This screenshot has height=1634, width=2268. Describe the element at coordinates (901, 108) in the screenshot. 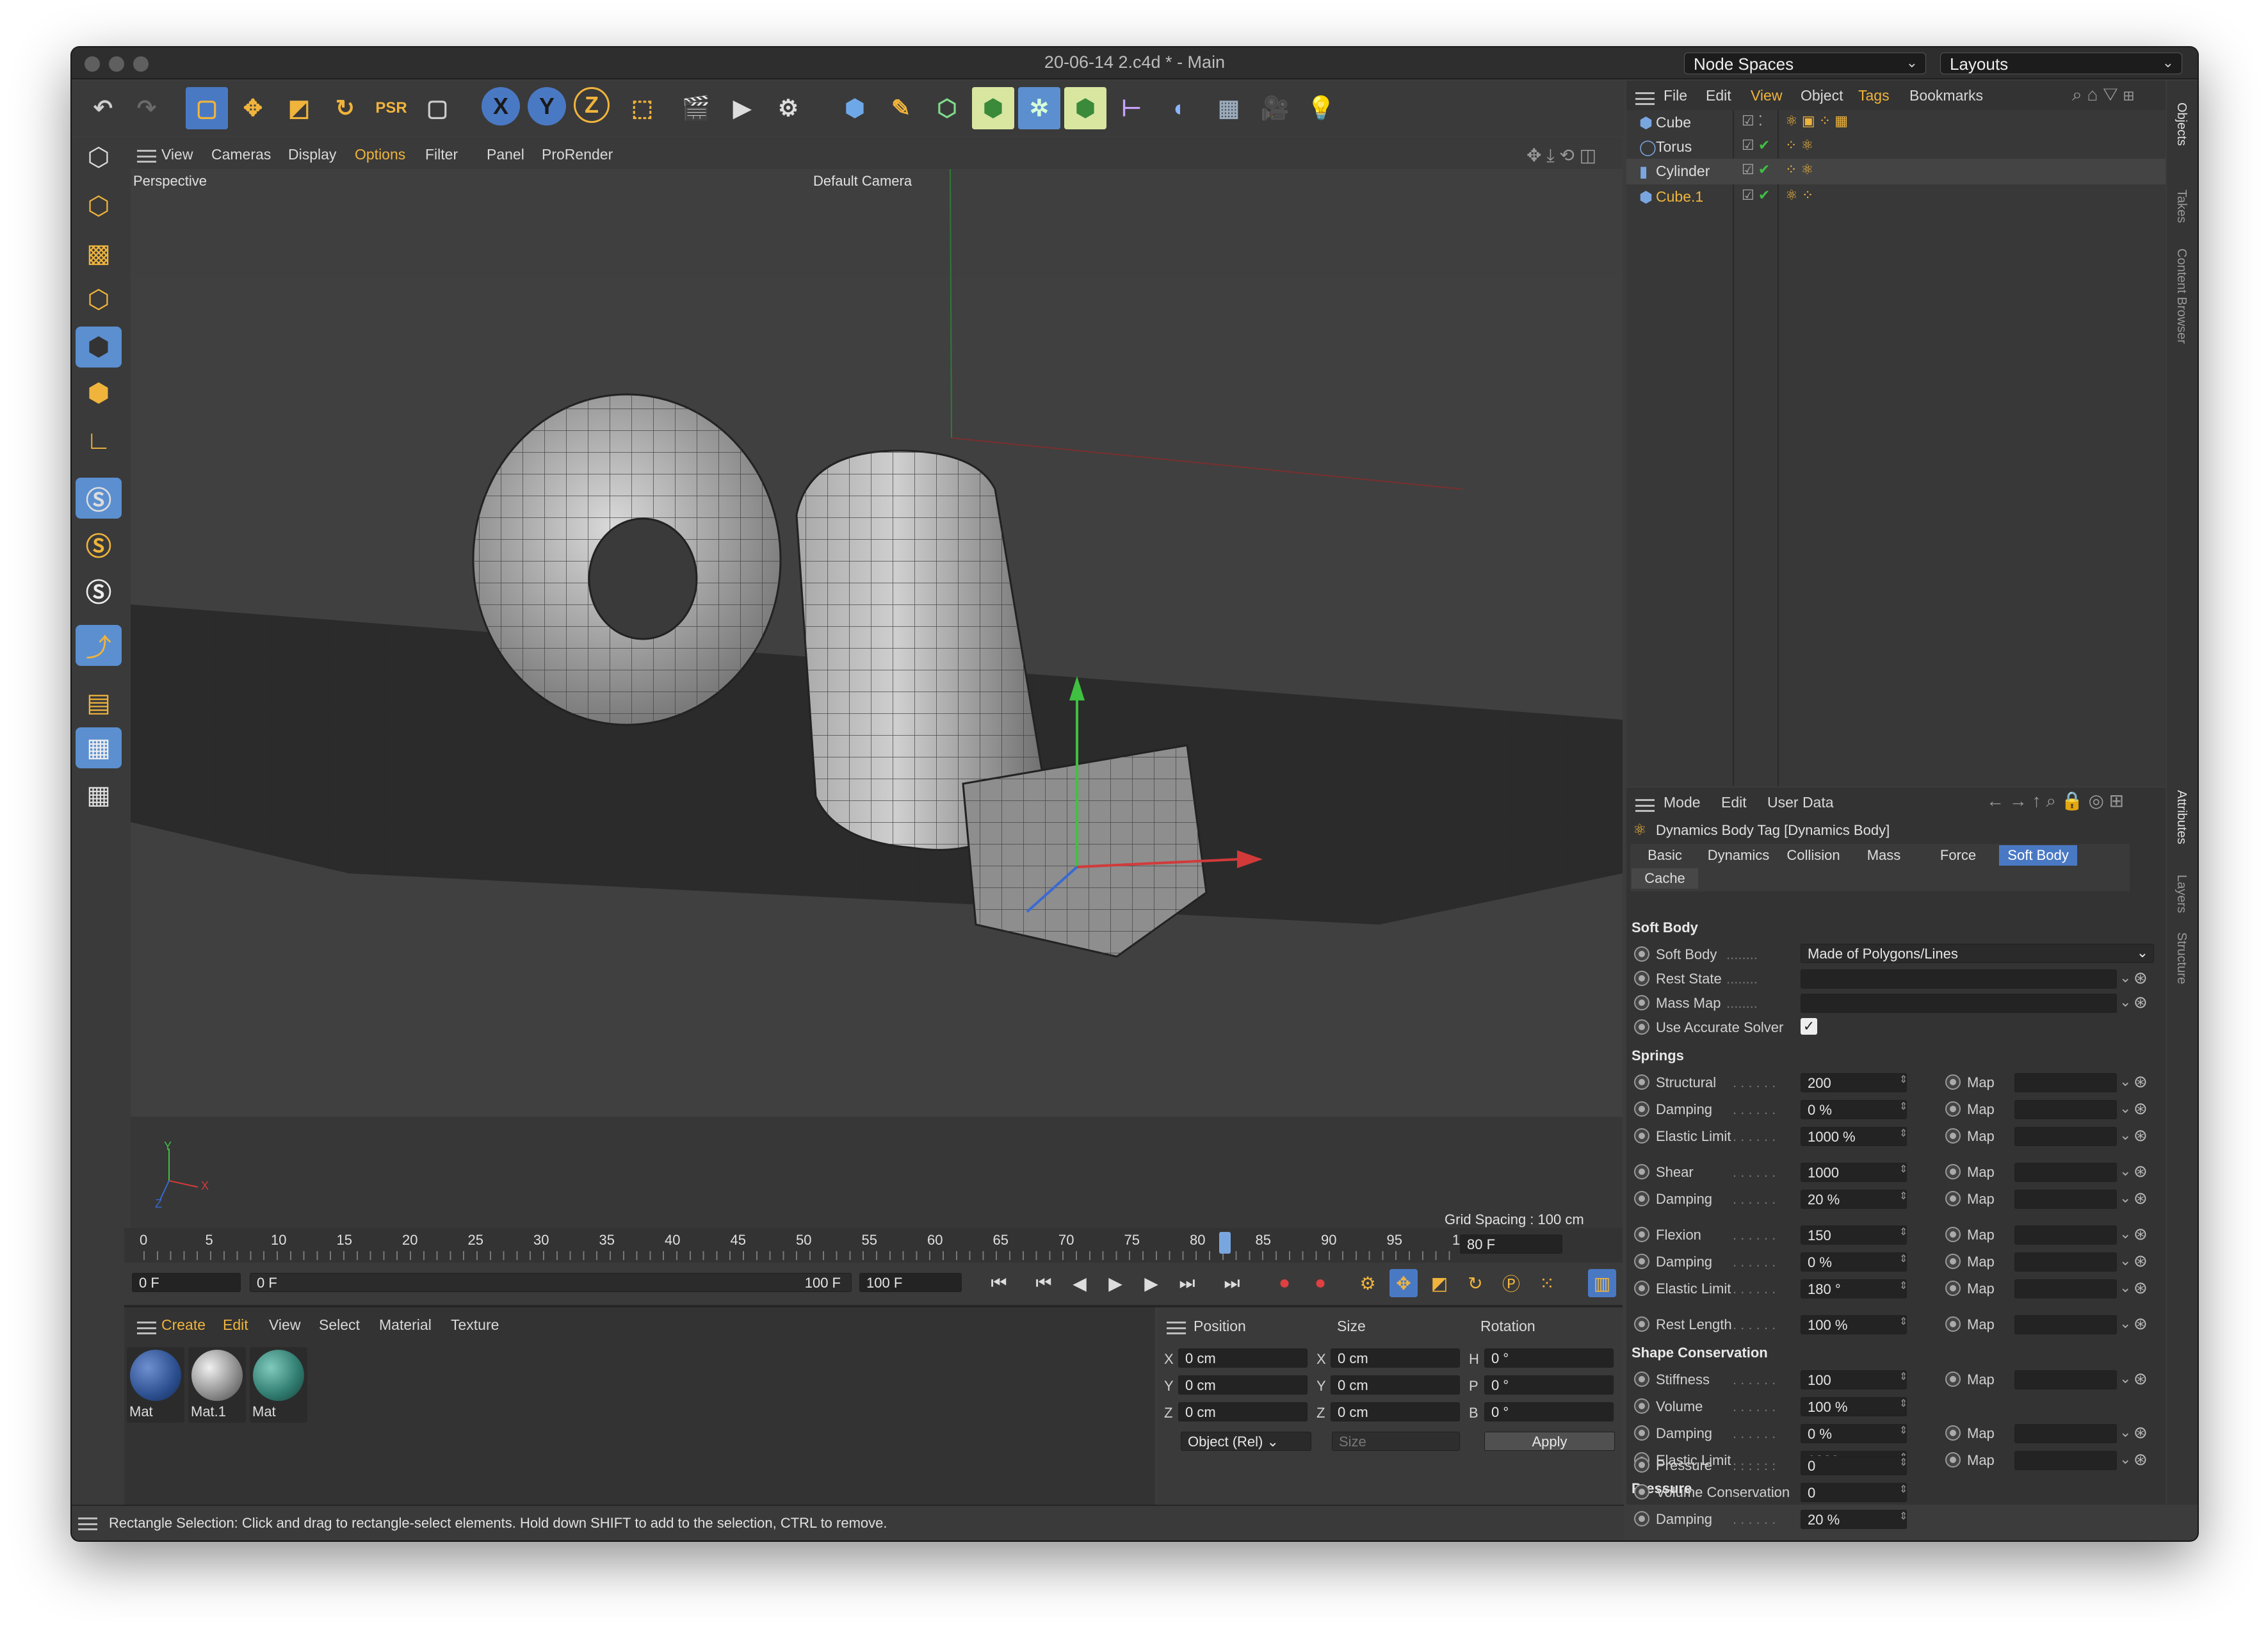

I see `pen-spline-icon: ✎` at that location.